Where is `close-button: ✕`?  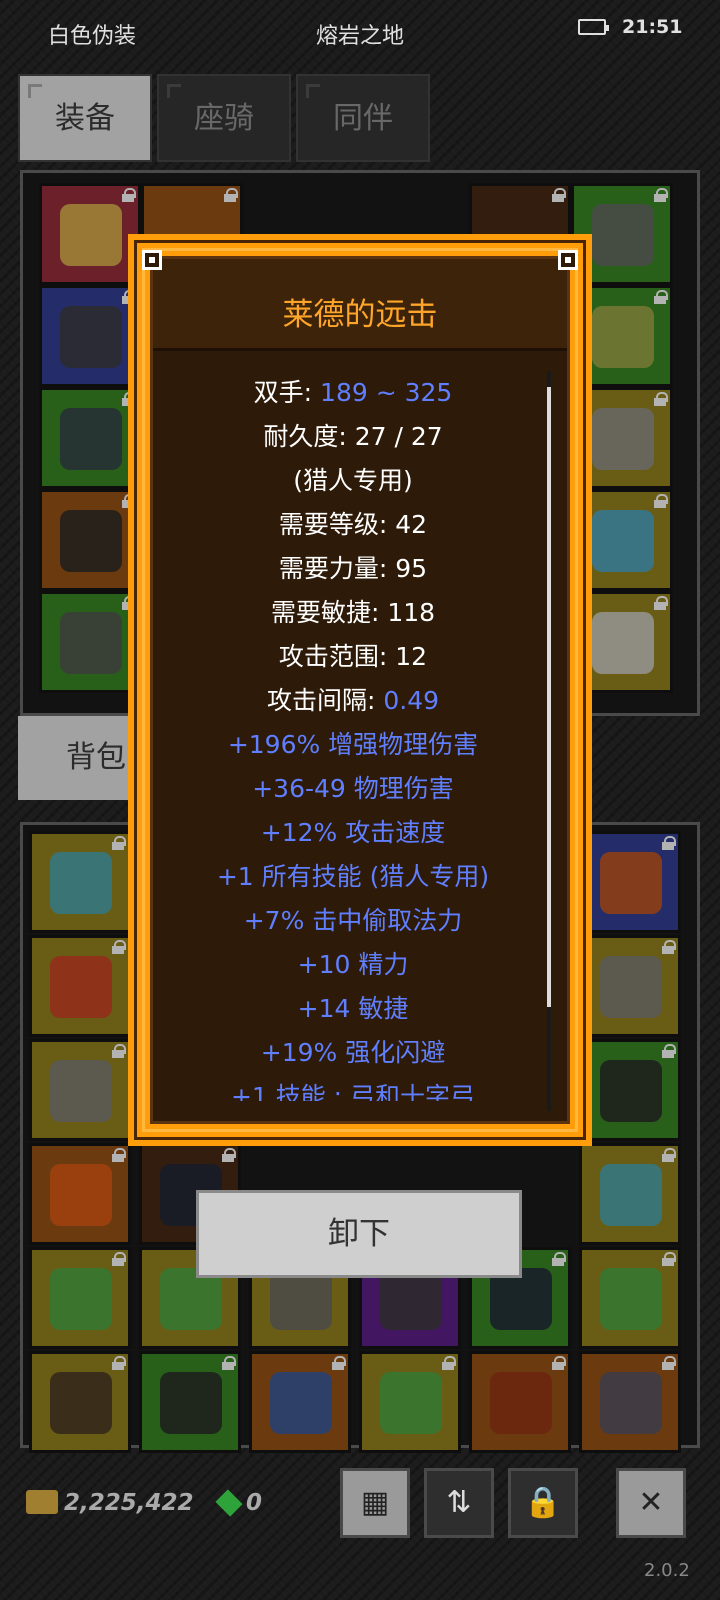
close-button: ✕ is located at coordinates (651, 1503).